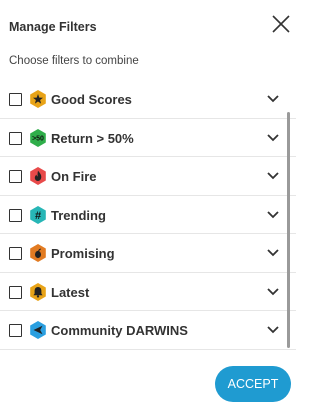 The width and height of the screenshot is (320, 414). What do you see at coordinates (74, 61) in the screenshot?
I see `dialog-subtitle: Choose filters to combine` at bounding box center [74, 61].